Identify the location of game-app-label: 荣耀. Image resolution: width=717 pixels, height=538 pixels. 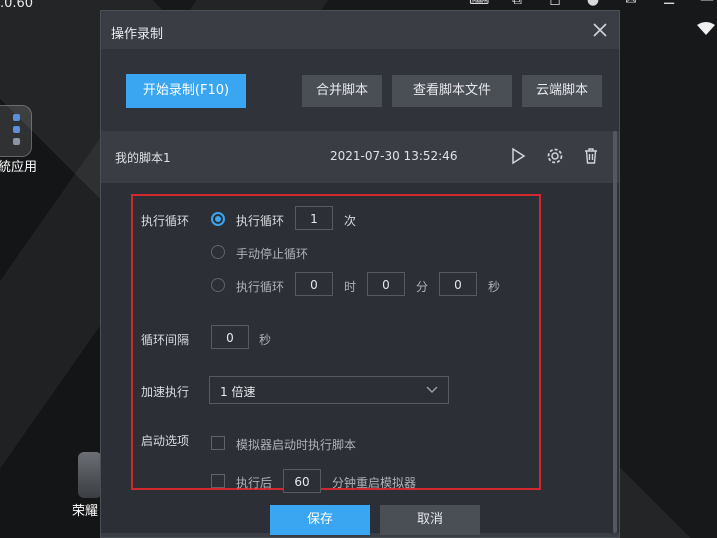
(85, 511).